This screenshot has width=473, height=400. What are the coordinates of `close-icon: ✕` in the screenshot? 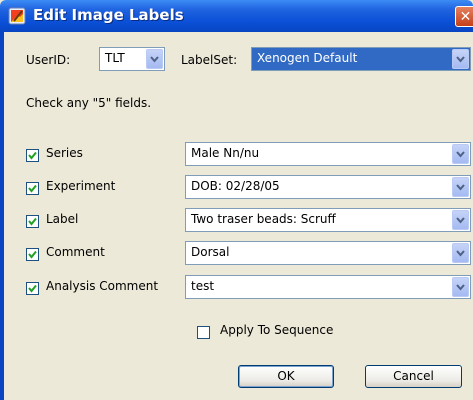 It's located at (465, 17).